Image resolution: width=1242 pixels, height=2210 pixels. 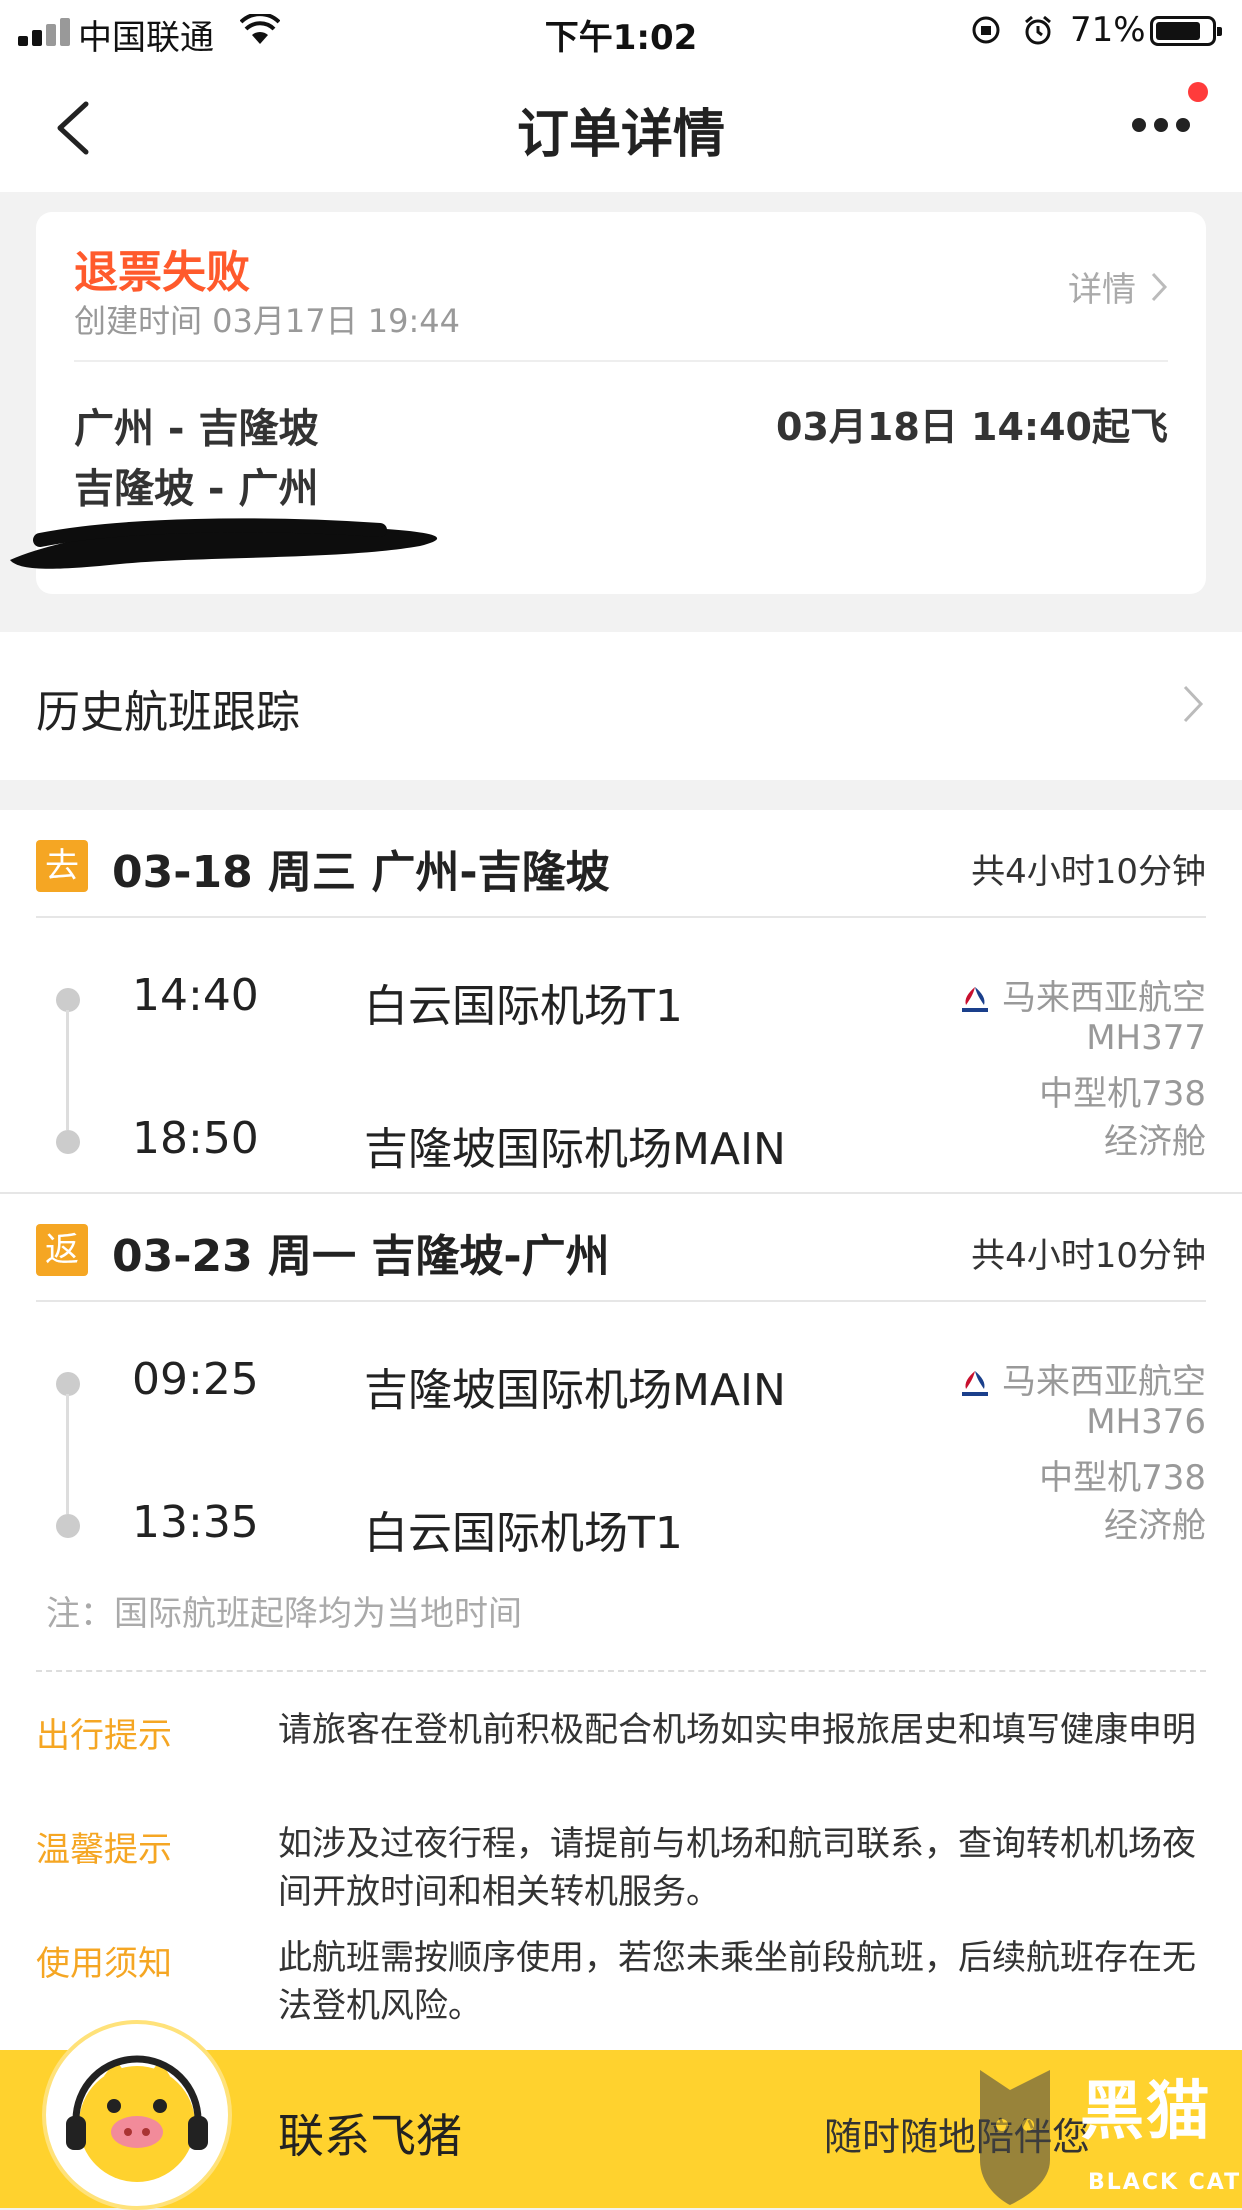 I want to click on fliggy-mascot-avatar, so click(x=137, y=2115).